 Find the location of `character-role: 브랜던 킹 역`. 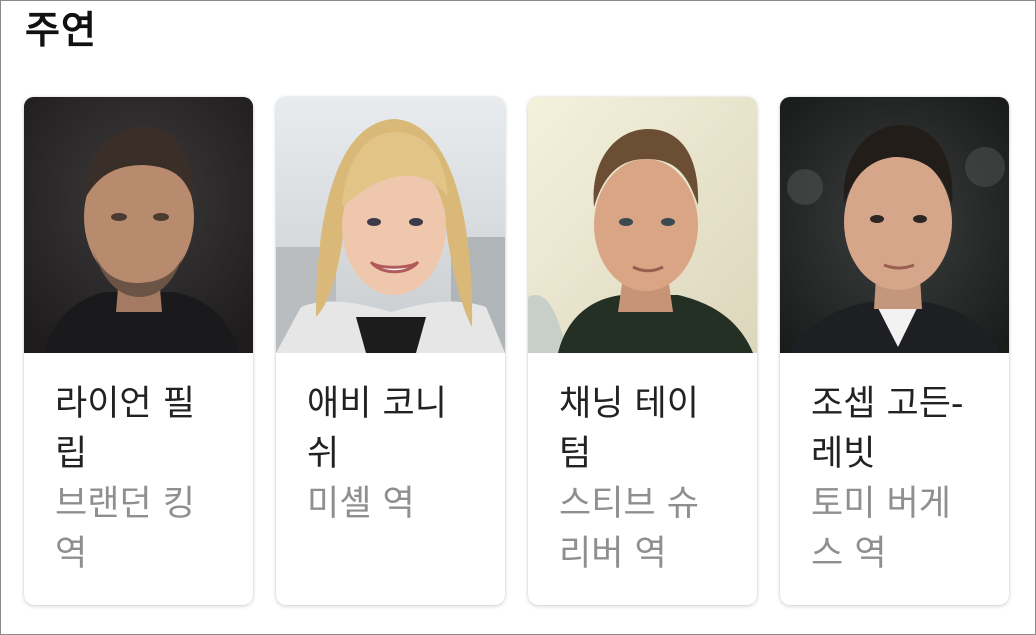

character-role: 브랜던 킹 역 is located at coordinates (125, 529).